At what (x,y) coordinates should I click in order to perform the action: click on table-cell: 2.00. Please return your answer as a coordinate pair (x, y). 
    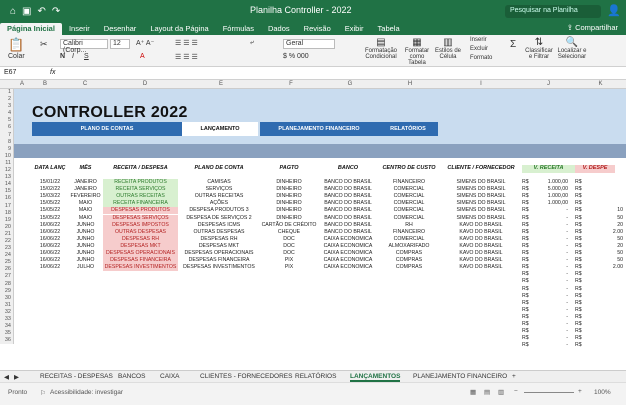
    Looking at the image, I should click on (604, 267).